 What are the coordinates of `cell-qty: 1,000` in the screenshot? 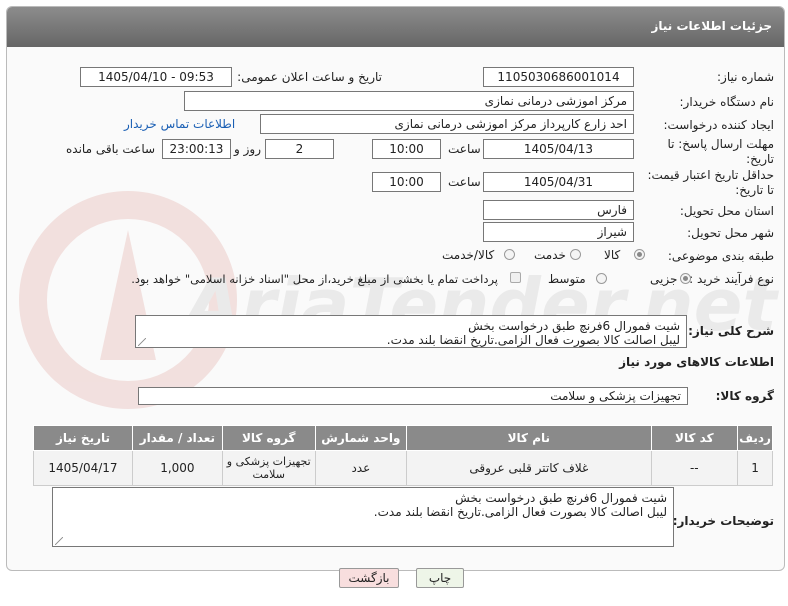 It's located at (177, 468).